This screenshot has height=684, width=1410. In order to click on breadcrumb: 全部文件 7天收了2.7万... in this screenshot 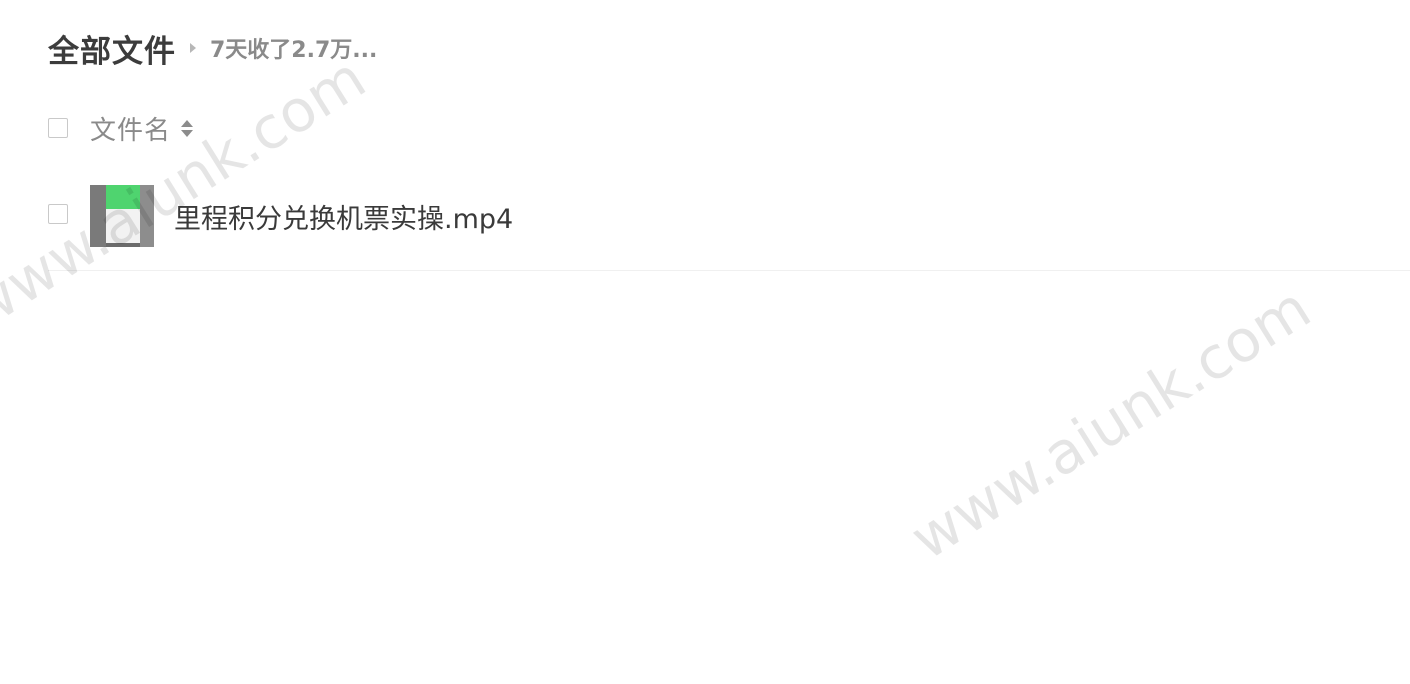, I will do `click(212, 48)`.